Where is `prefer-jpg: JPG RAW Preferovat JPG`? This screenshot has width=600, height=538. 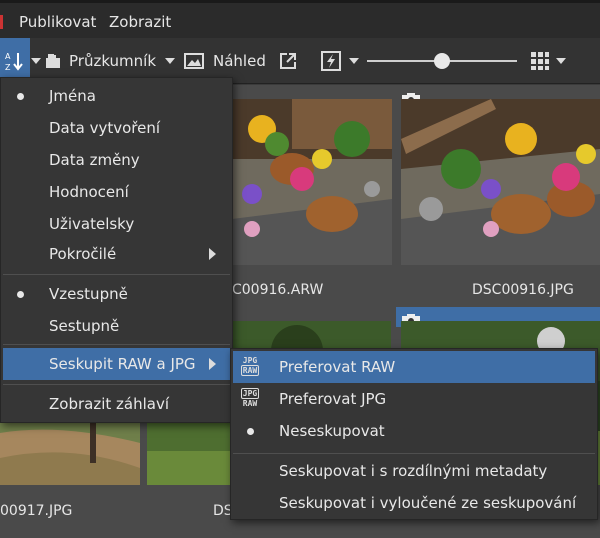
prefer-jpg: JPG RAW Preferovat JPG is located at coordinates (414, 399).